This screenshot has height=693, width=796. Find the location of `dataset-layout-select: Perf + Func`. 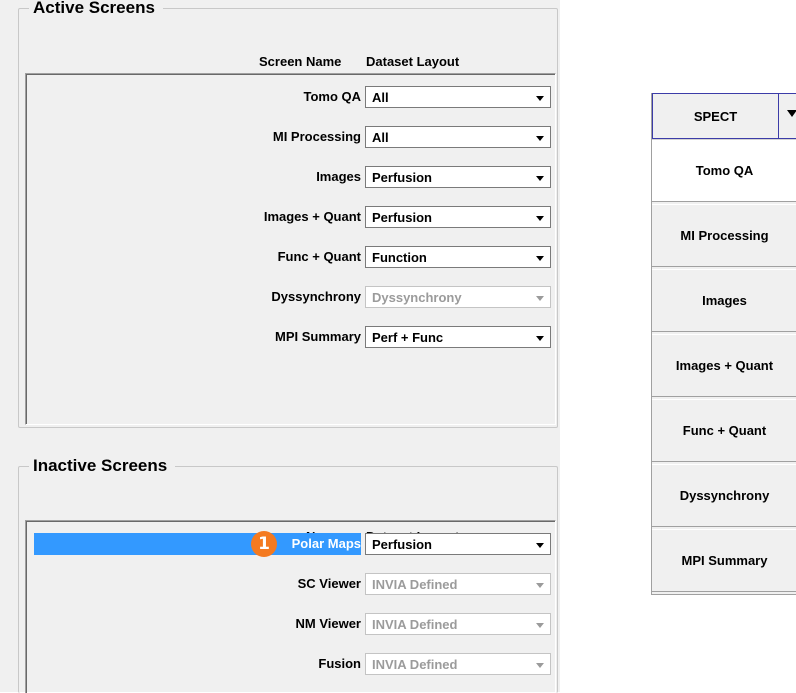

dataset-layout-select: Perf + Func is located at coordinates (458, 337).